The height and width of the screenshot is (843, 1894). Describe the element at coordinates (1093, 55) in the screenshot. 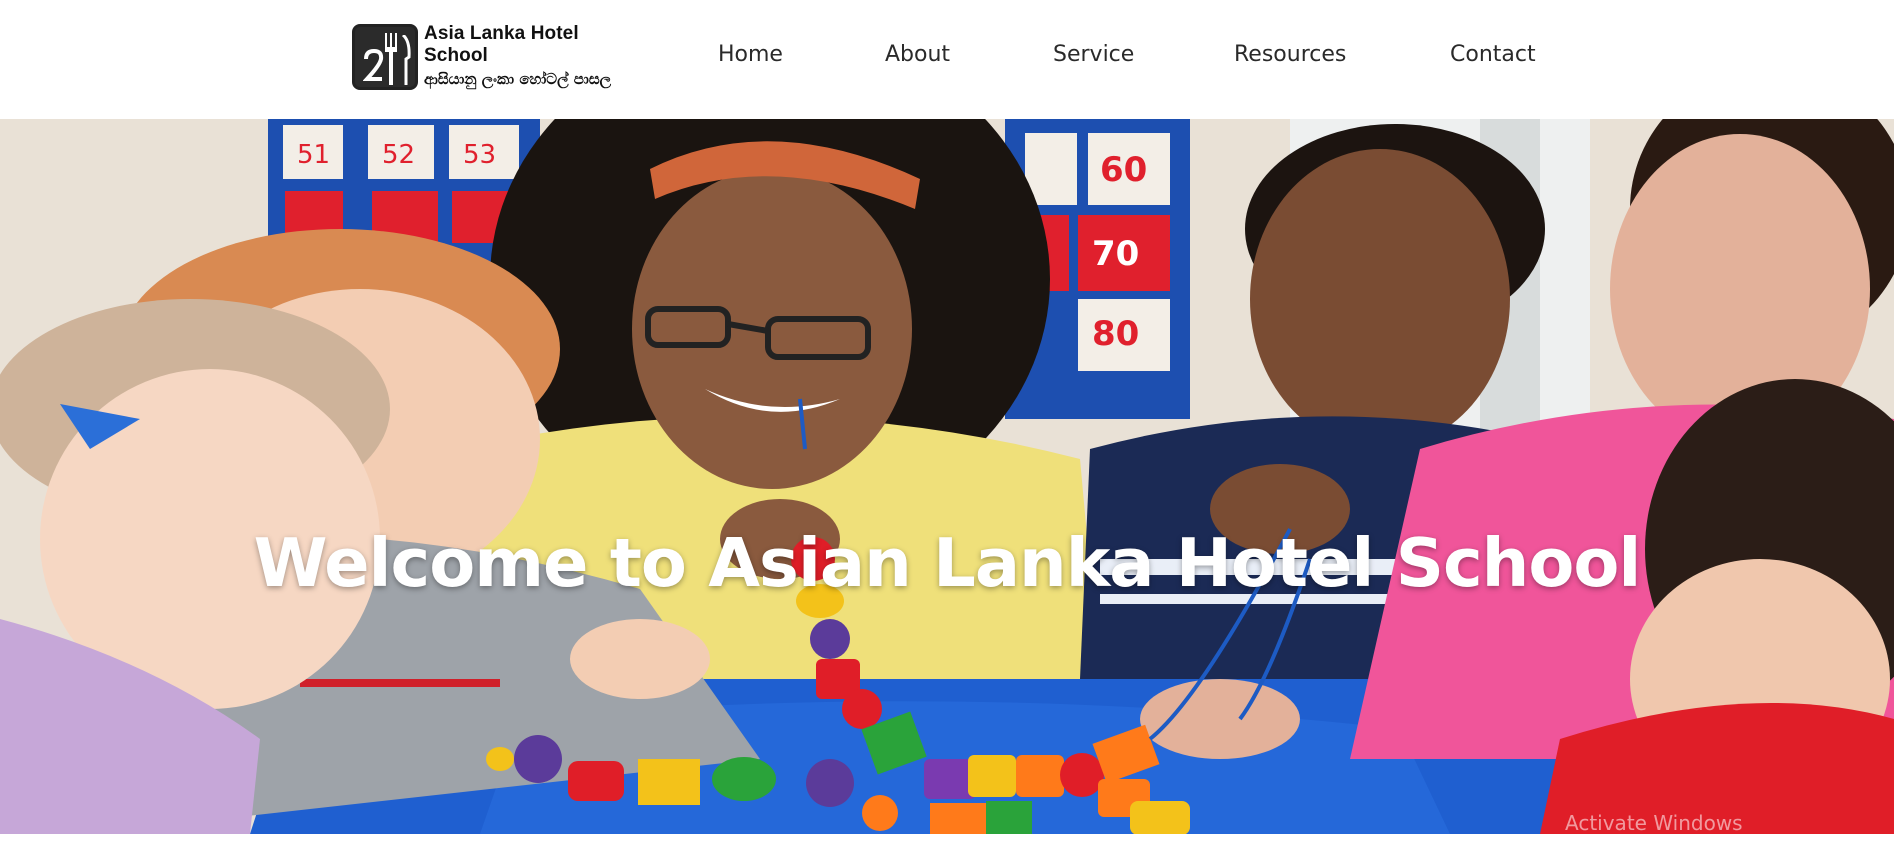

I see `nav-service: Service` at that location.